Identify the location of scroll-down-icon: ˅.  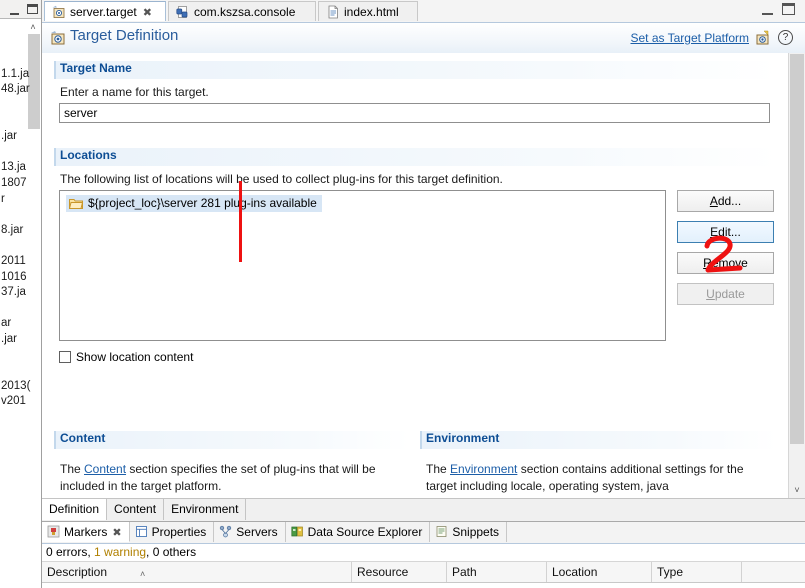
(797, 490).